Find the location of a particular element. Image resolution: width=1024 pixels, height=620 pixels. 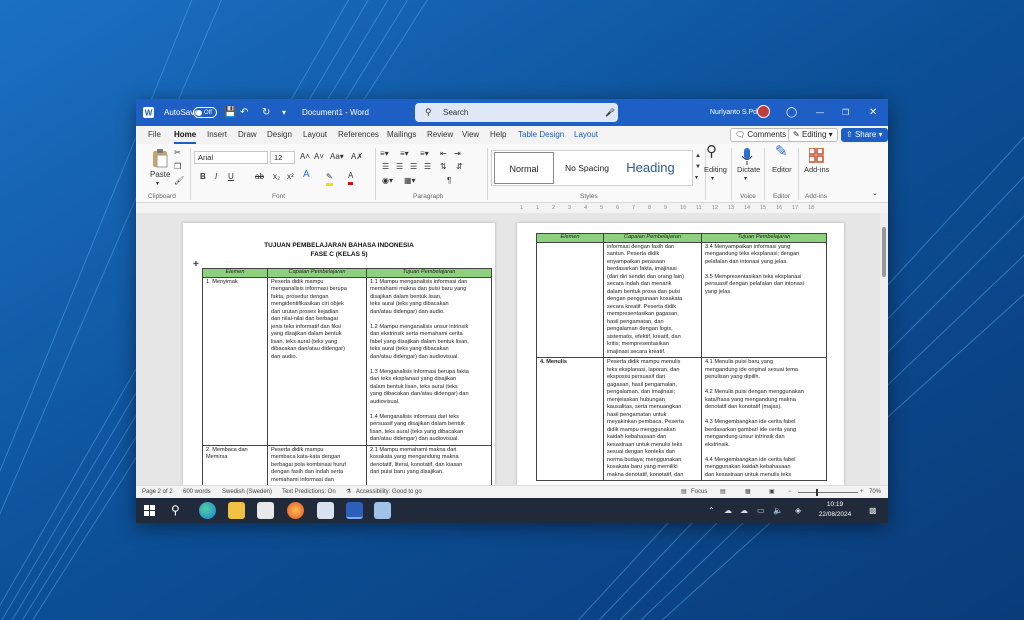

numbering-icon: ≡▾ is located at coordinates (404, 154).